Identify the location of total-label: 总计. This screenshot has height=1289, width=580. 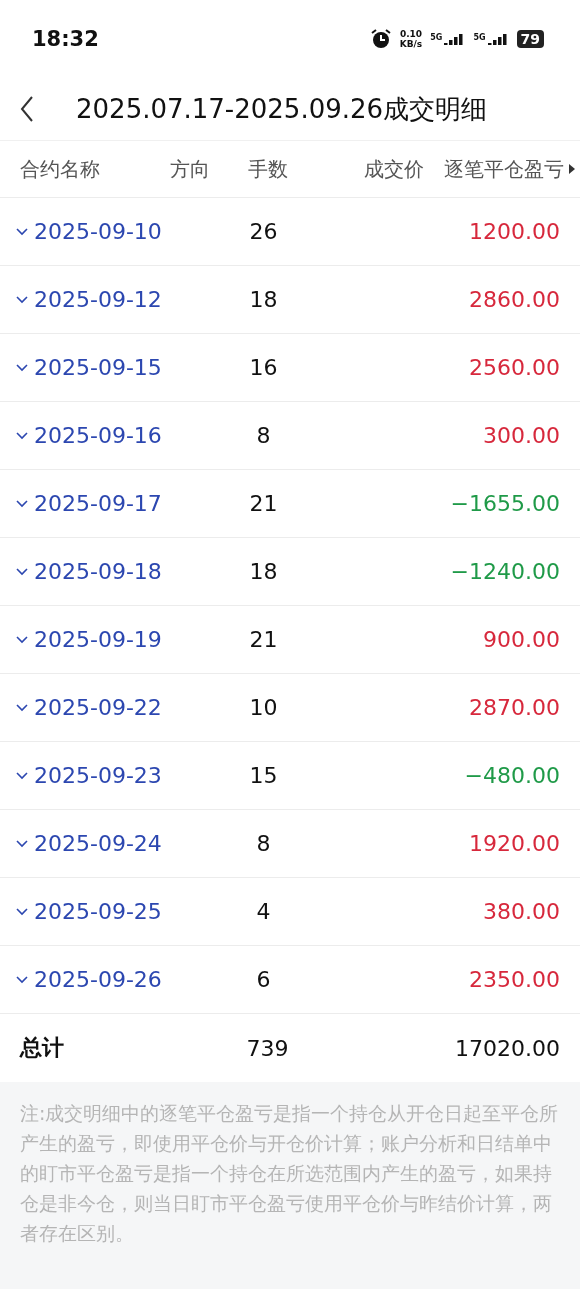
(42, 1048).